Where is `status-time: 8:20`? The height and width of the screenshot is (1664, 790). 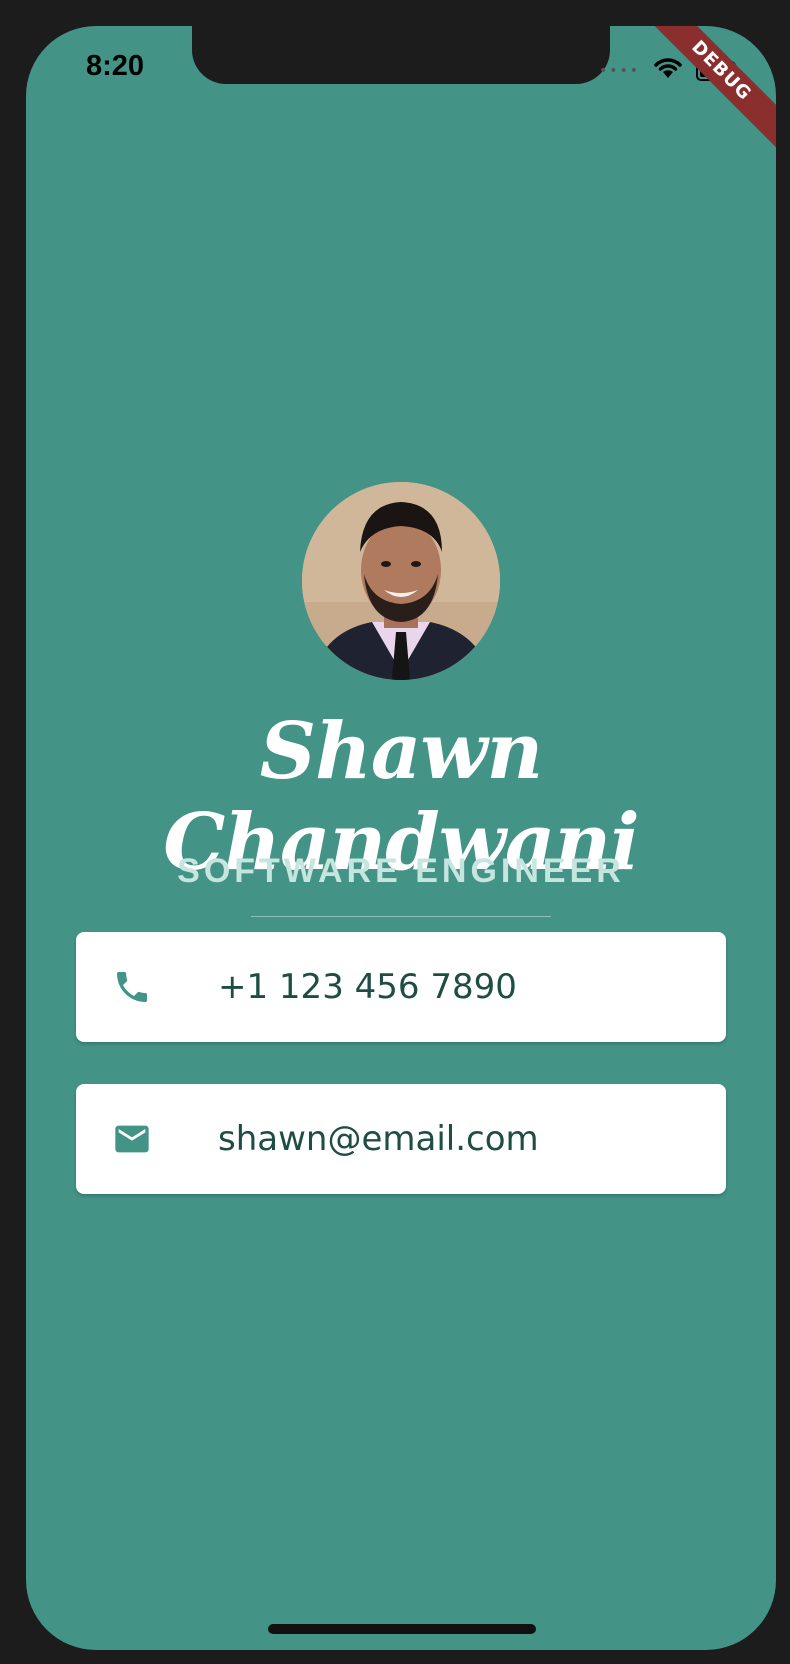
status-time: 8:20 is located at coordinates (115, 66).